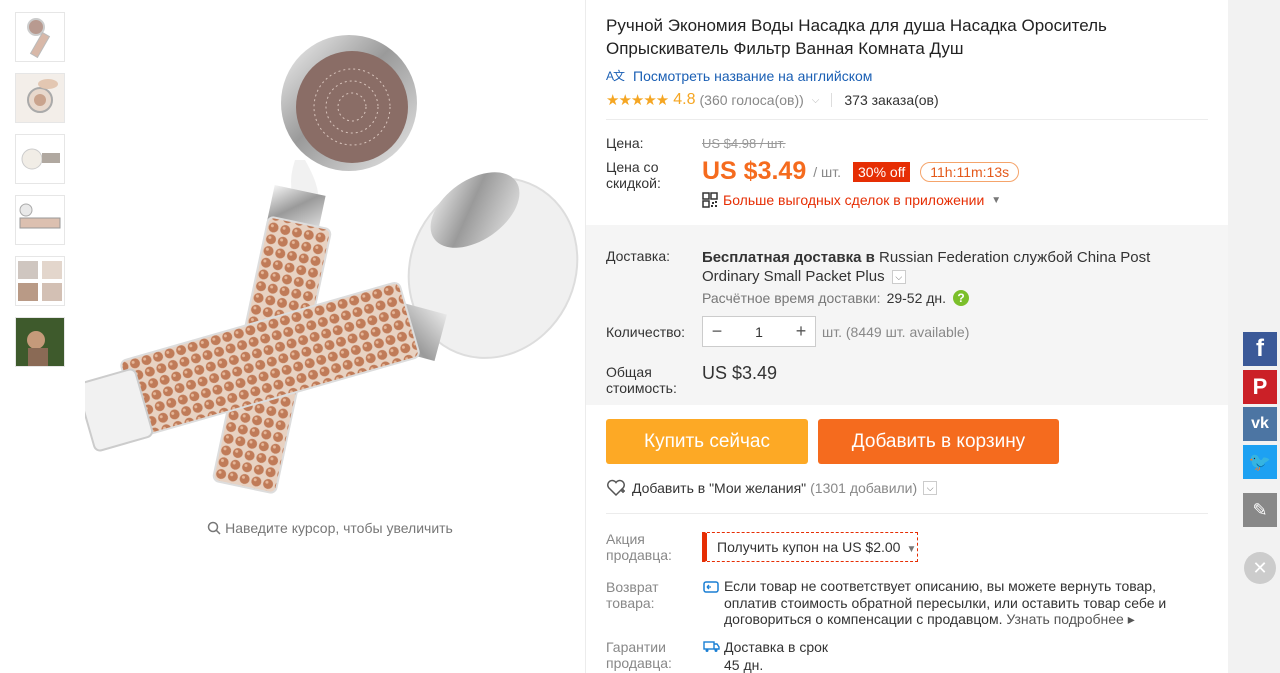  I want to click on pinterest-share-icon: P, so click(1260, 387).